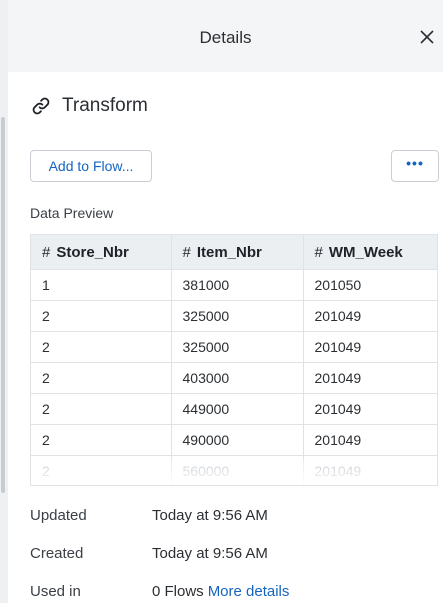  I want to click on table-row: 2 403000 201049, so click(234, 378).